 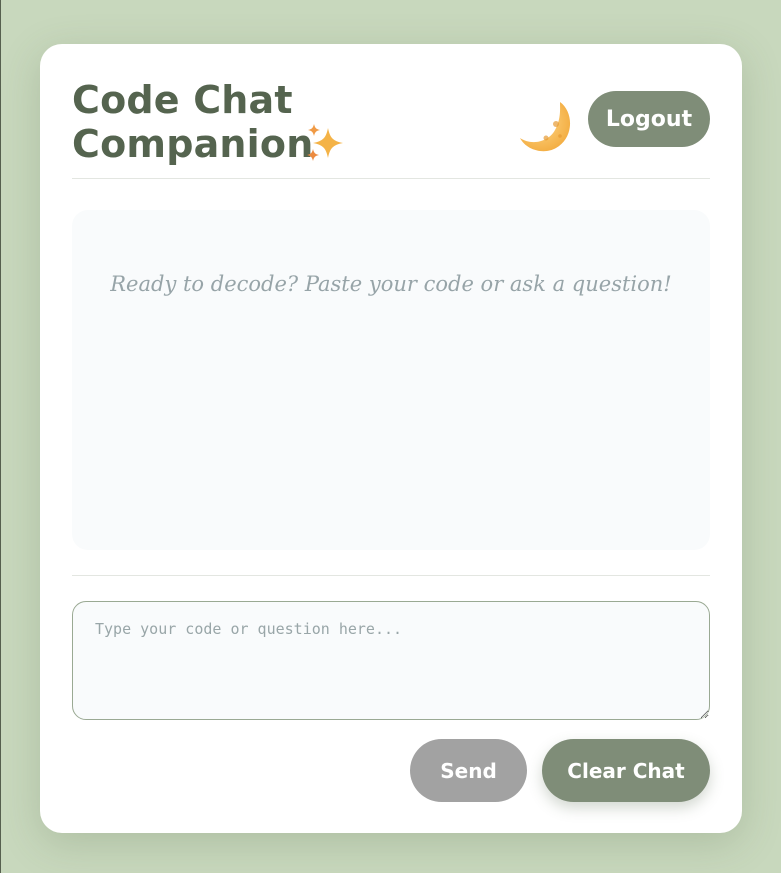 What do you see at coordinates (325, 142) in the screenshot?
I see `sparkles-icon` at bounding box center [325, 142].